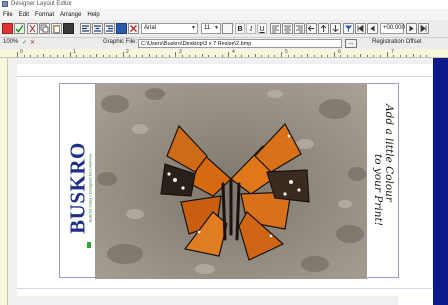 The image size is (448, 305). Describe the element at coordinates (89, 245) in the screenshot. I see `logo-accent` at that location.